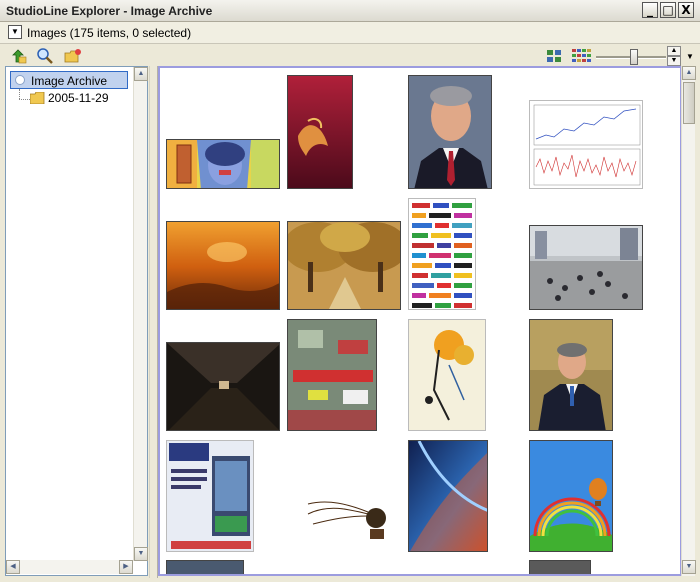 Image resolution: width=700 pixels, height=582 pixels. I want to click on tree-item-image-archive: Image Archive, so click(69, 80).